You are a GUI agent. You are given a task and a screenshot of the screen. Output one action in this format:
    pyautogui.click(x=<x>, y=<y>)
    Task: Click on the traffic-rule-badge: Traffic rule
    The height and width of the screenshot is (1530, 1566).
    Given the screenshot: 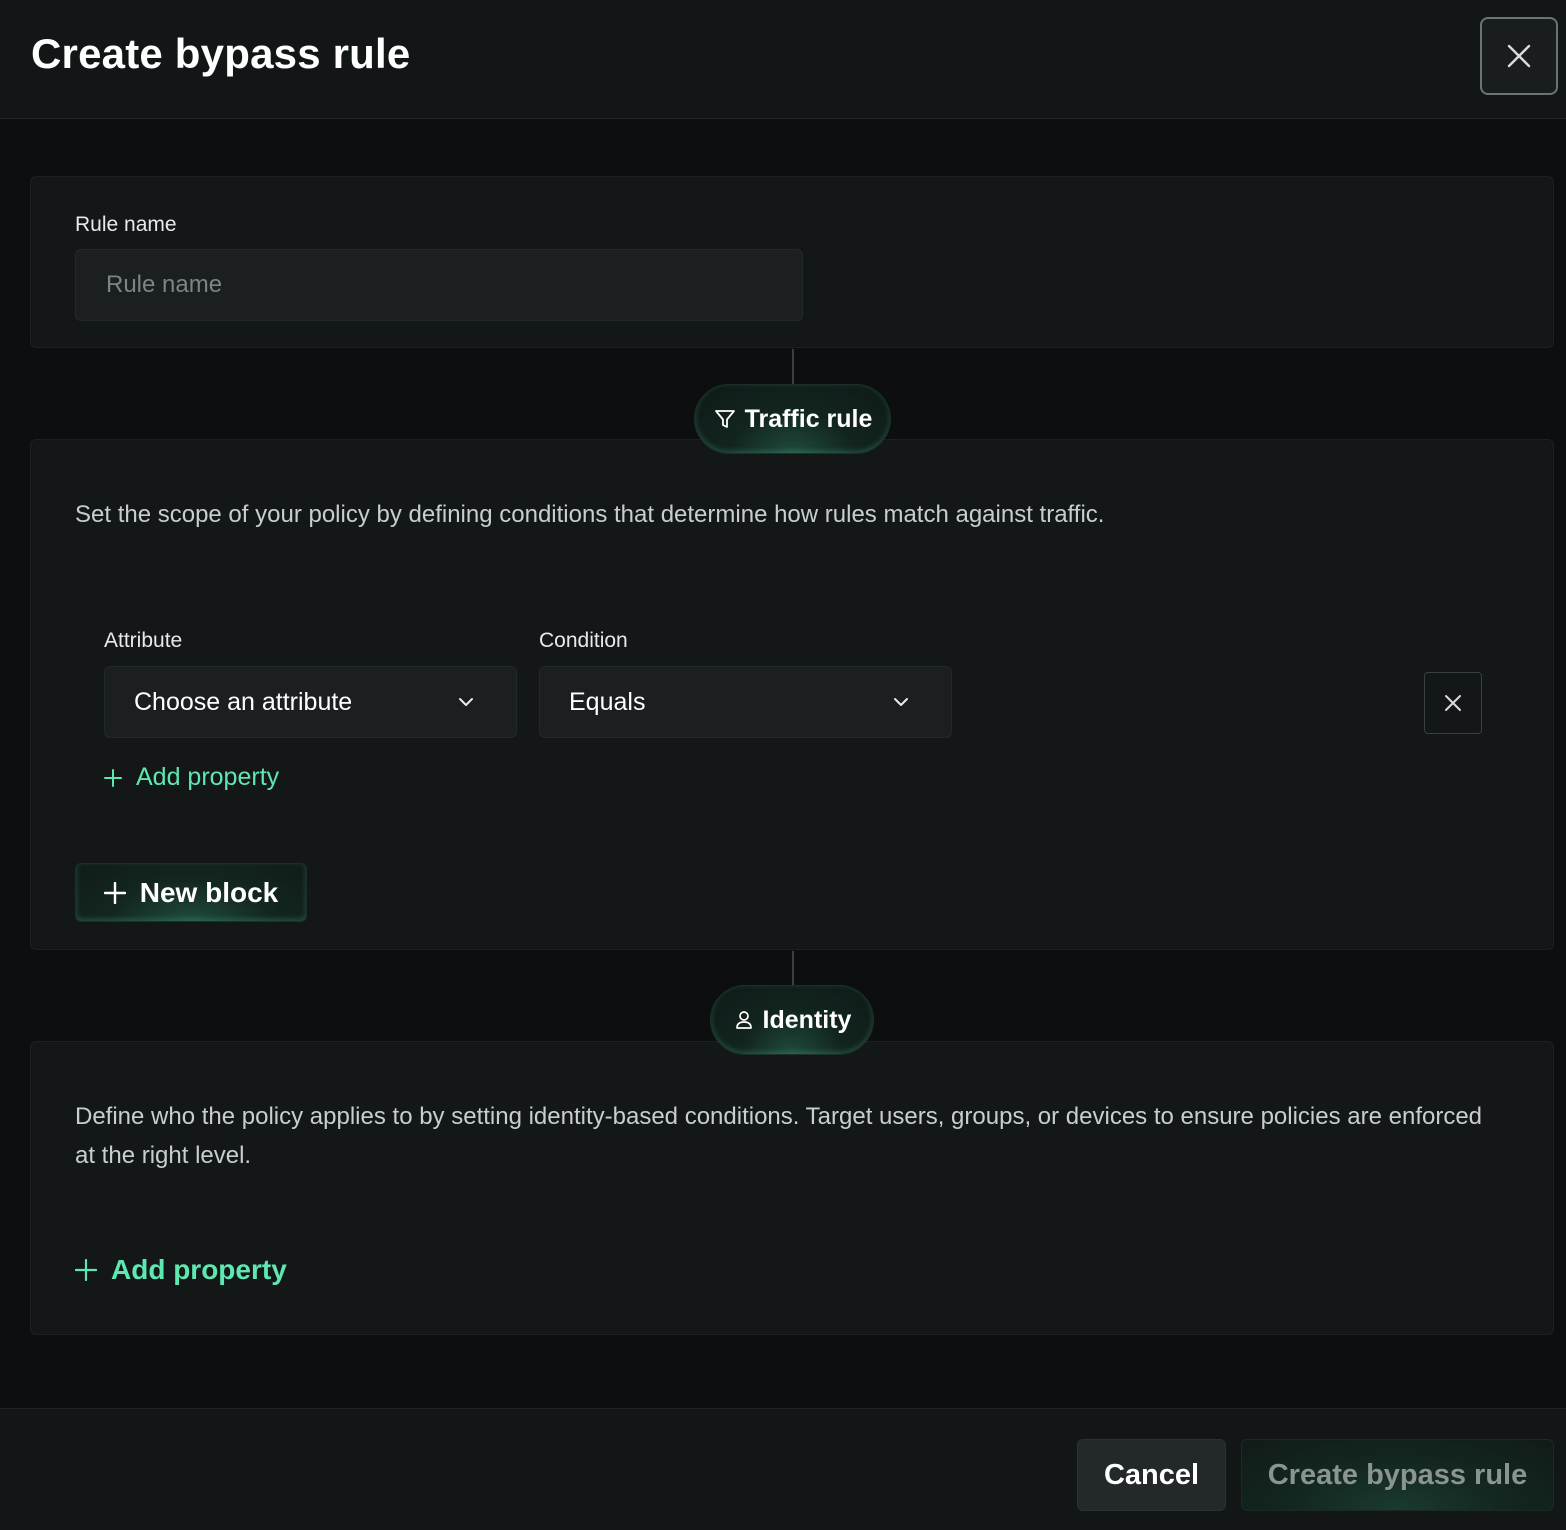 What is the action you would take?
    pyautogui.click(x=792, y=419)
    